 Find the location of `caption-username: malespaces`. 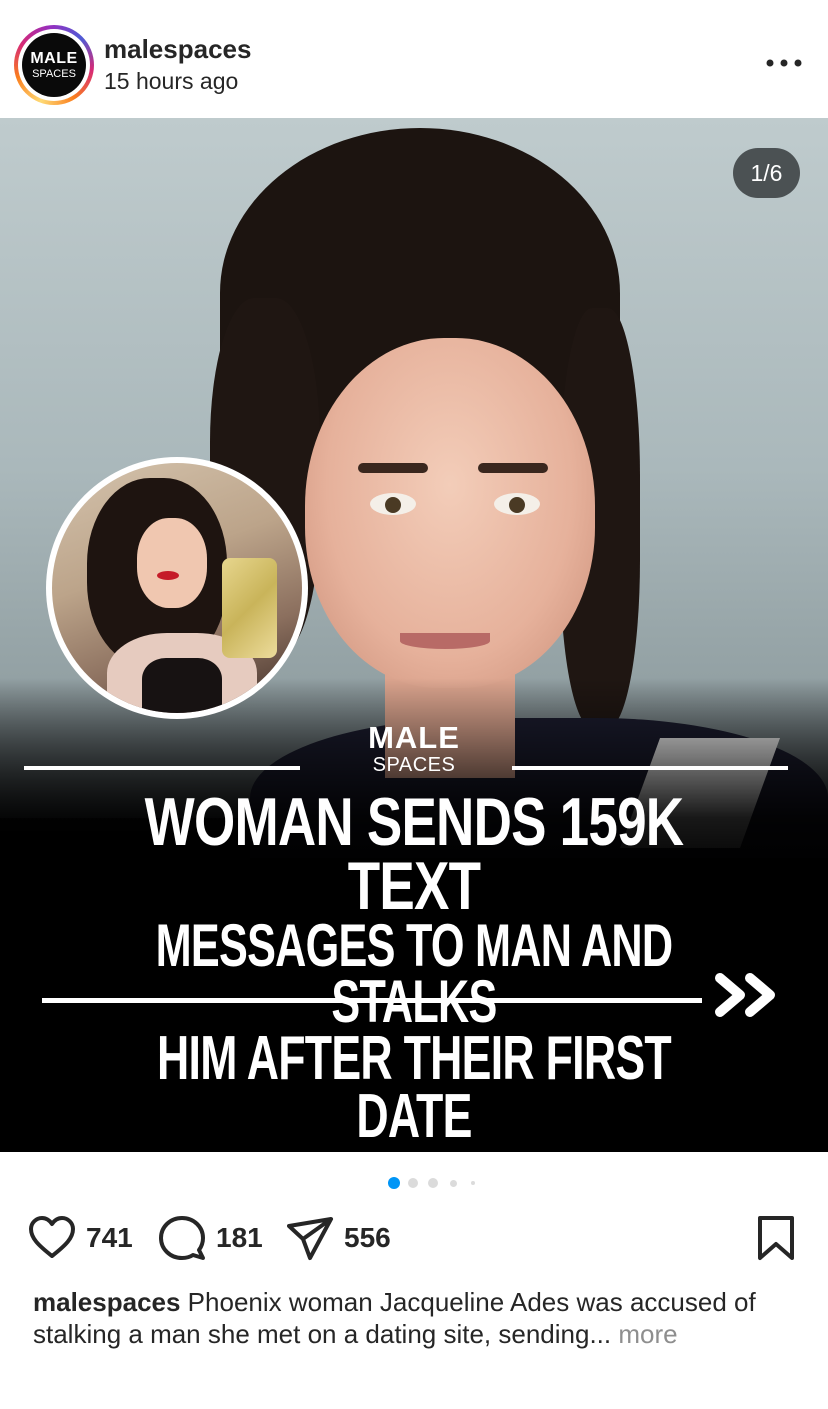

caption-username: malespaces is located at coordinates (106, 1302).